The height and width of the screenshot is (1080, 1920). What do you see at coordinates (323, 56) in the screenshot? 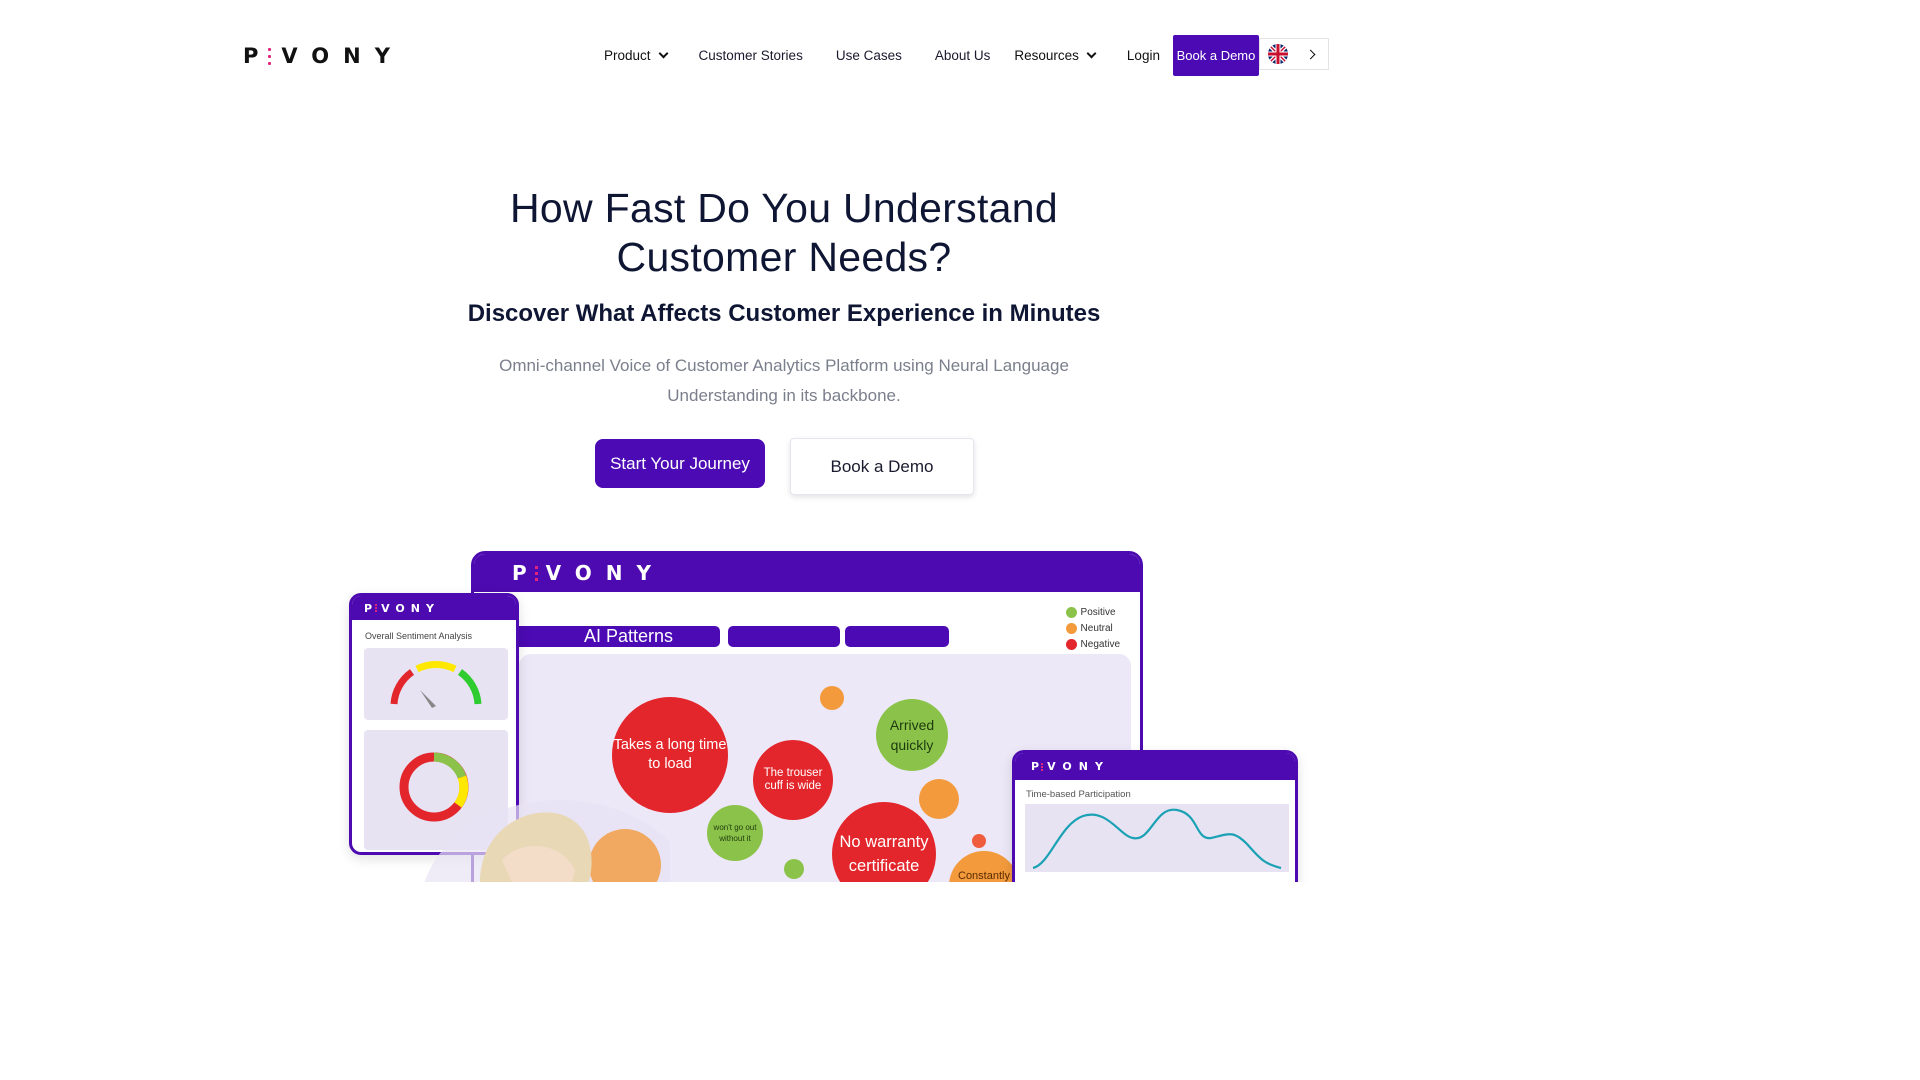
I see `pivony-logo: P VONY` at bounding box center [323, 56].